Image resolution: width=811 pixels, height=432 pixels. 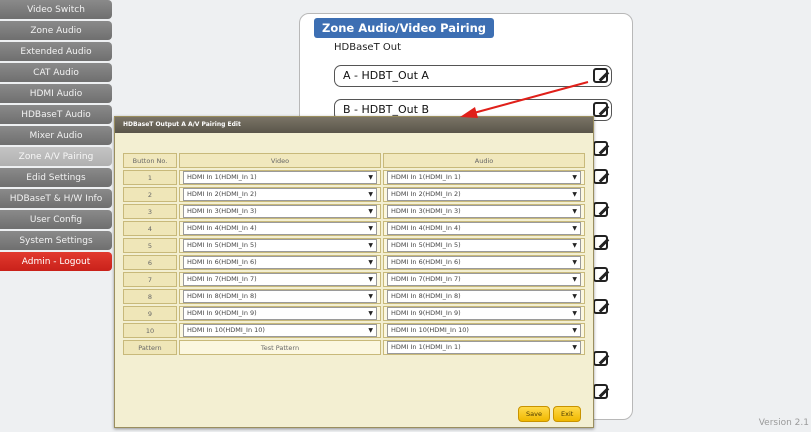 What do you see at coordinates (150, 211) in the screenshot?
I see `button-number: 3` at bounding box center [150, 211].